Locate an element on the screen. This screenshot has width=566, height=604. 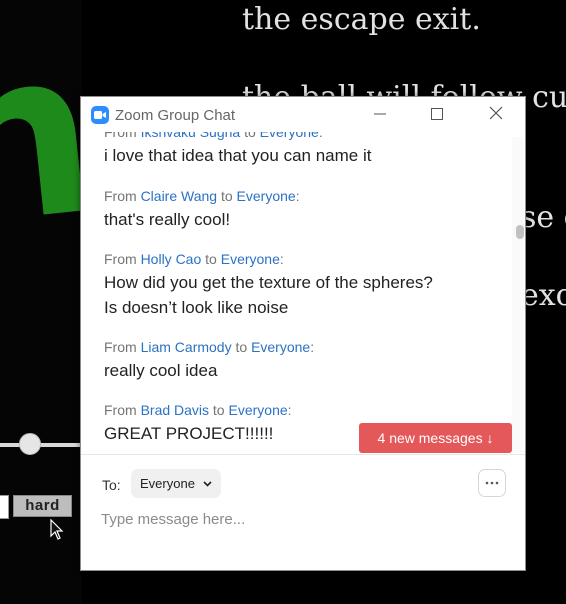
sender-name: Holly Cao is located at coordinates (171, 259).